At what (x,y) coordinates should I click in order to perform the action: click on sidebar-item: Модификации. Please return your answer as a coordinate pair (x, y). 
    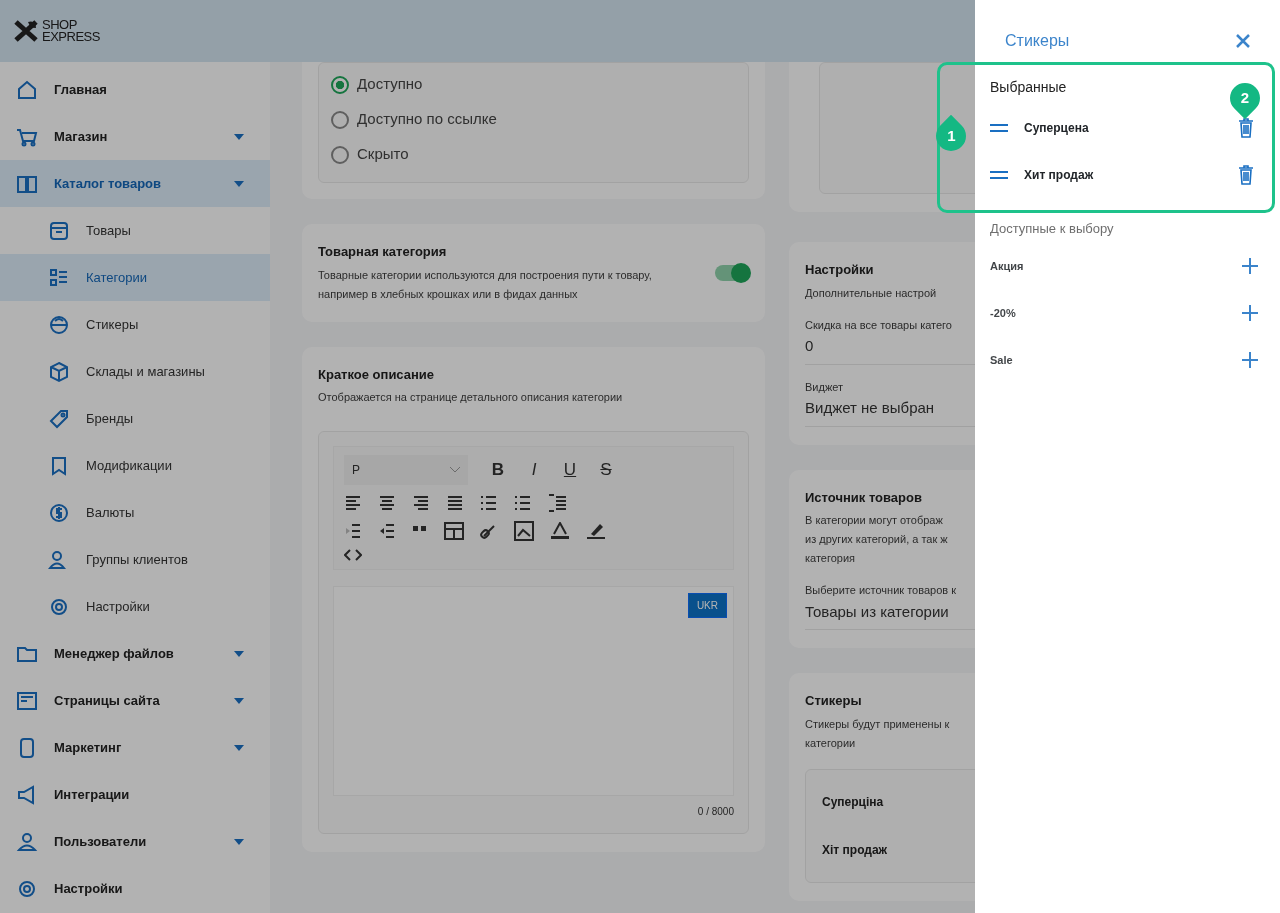
    Looking at the image, I should click on (135, 465).